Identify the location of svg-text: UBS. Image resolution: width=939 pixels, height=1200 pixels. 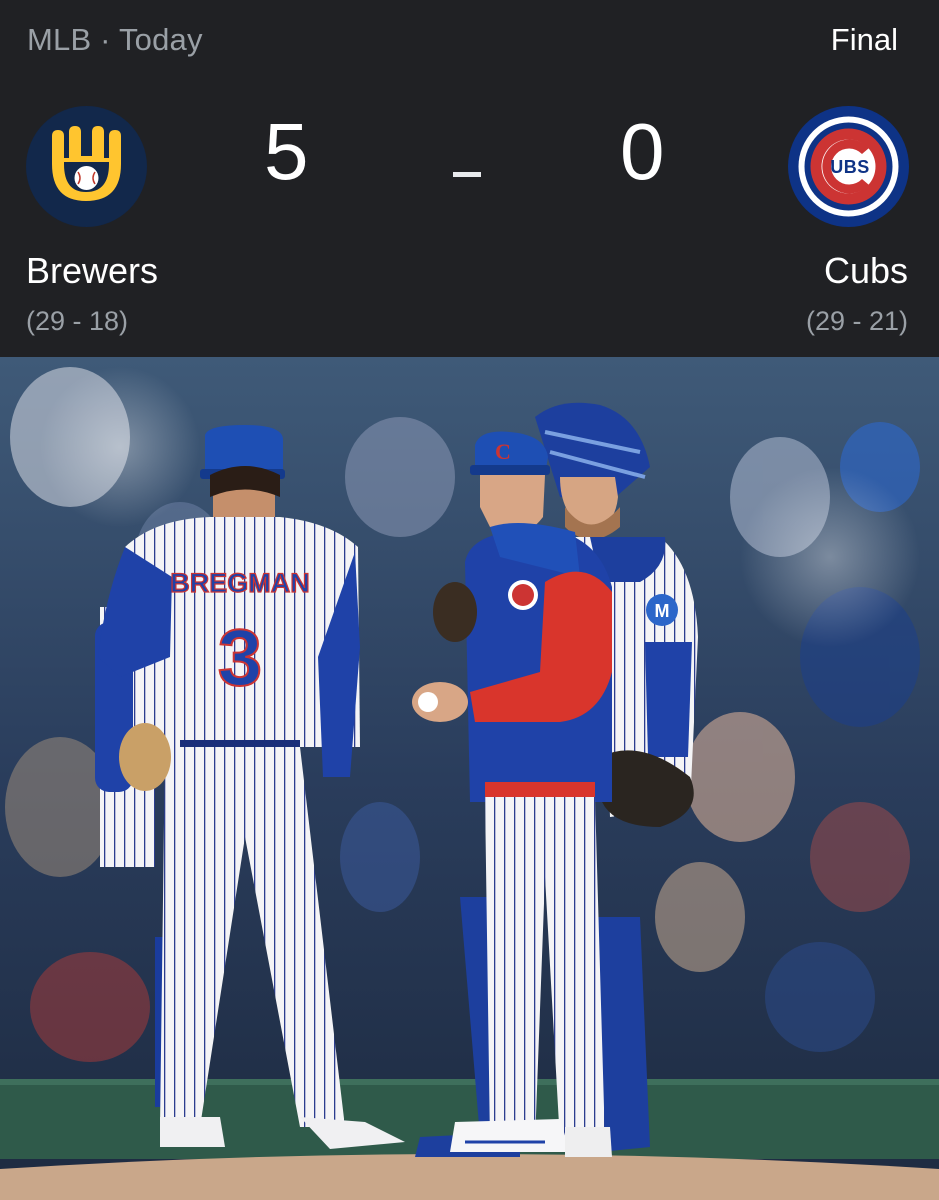
(850, 167).